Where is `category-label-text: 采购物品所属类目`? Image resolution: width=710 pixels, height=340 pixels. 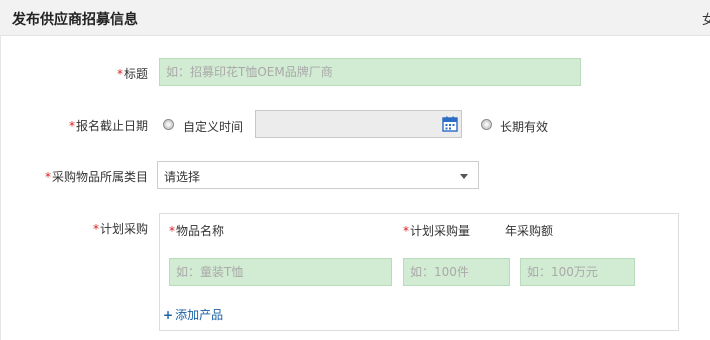 category-label-text: 采购物品所属类目 is located at coordinates (99, 177).